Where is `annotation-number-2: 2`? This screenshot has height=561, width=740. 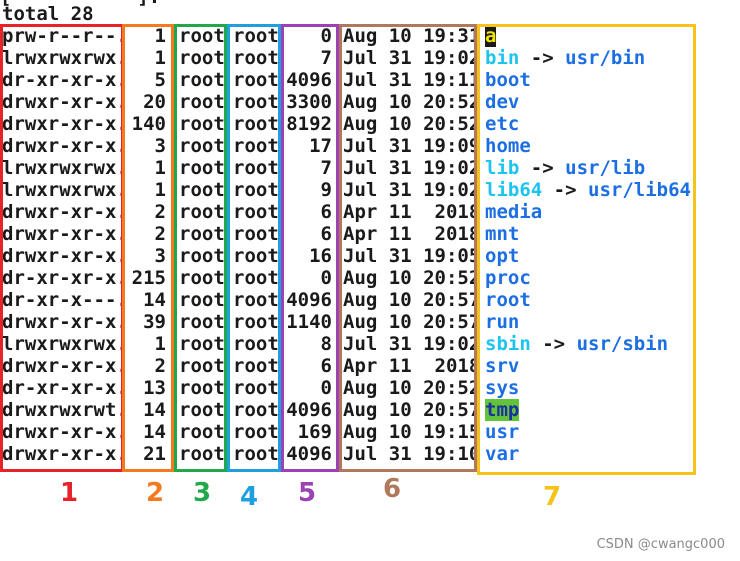
annotation-number-2: 2 is located at coordinates (155, 493).